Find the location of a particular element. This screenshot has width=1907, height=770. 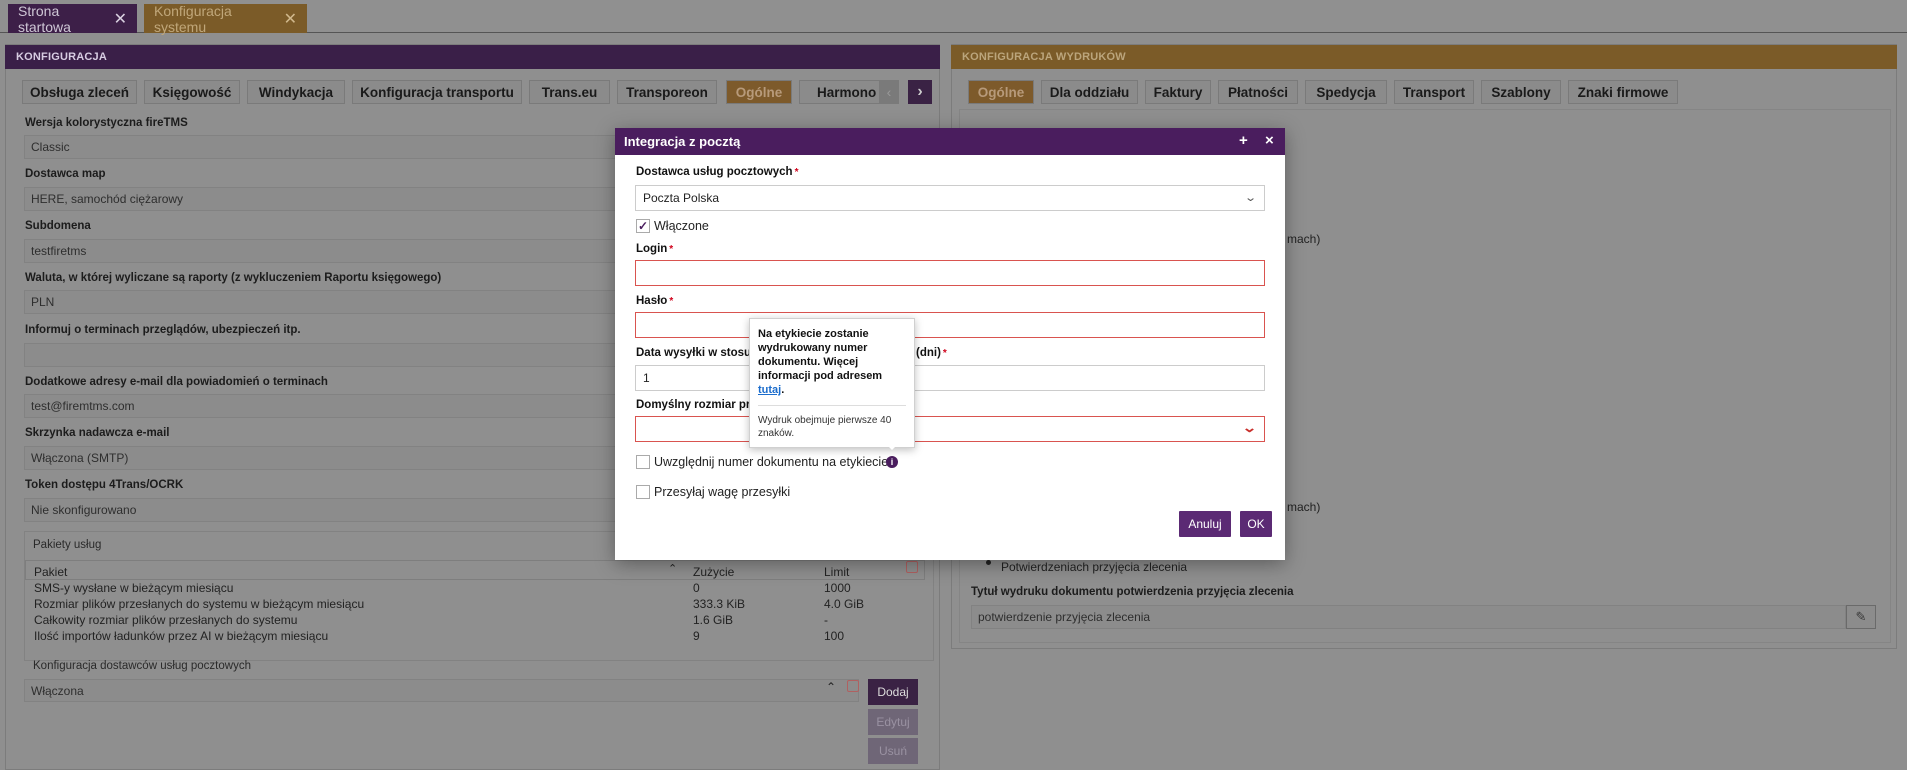

right-panel-header: KONFIGURACJA WYDRUKÓW is located at coordinates (1424, 57).